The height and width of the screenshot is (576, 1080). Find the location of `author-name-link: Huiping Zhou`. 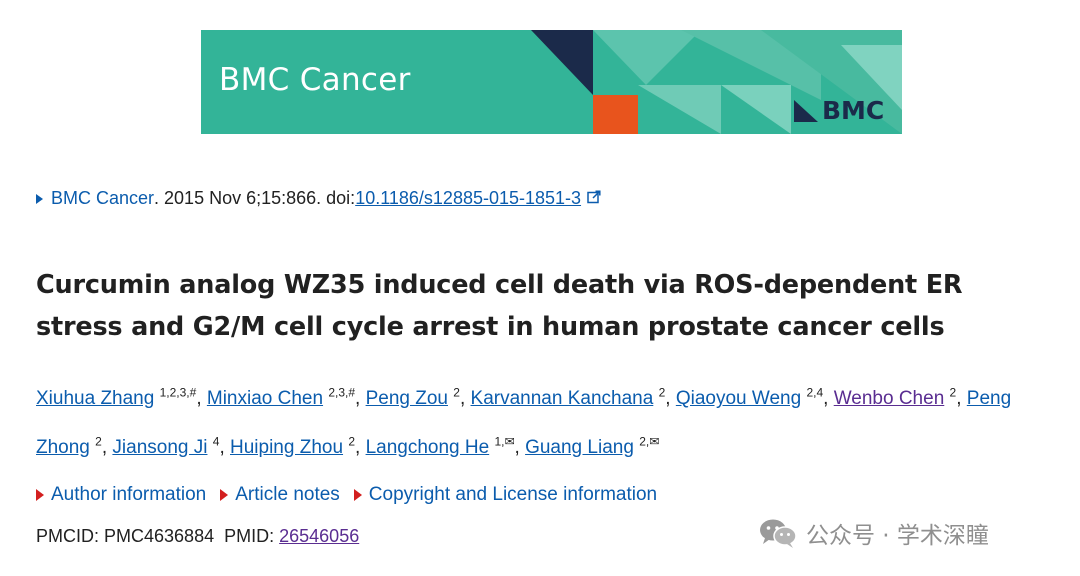

author-name-link: Huiping Zhou is located at coordinates (286, 447).